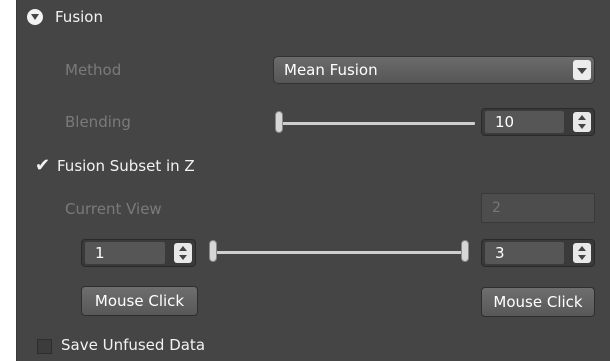  Describe the element at coordinates (465, 251) in the screenshot. I see `range-slider-end-handle` at that location.